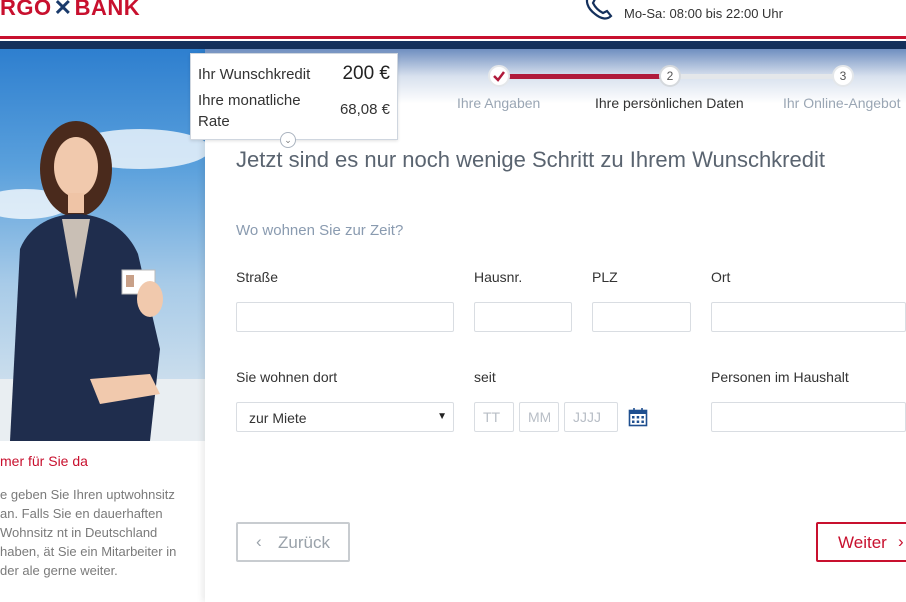 The image size is (906, 602). I want to click on logo-left-text: RGO, so click(26, 10).